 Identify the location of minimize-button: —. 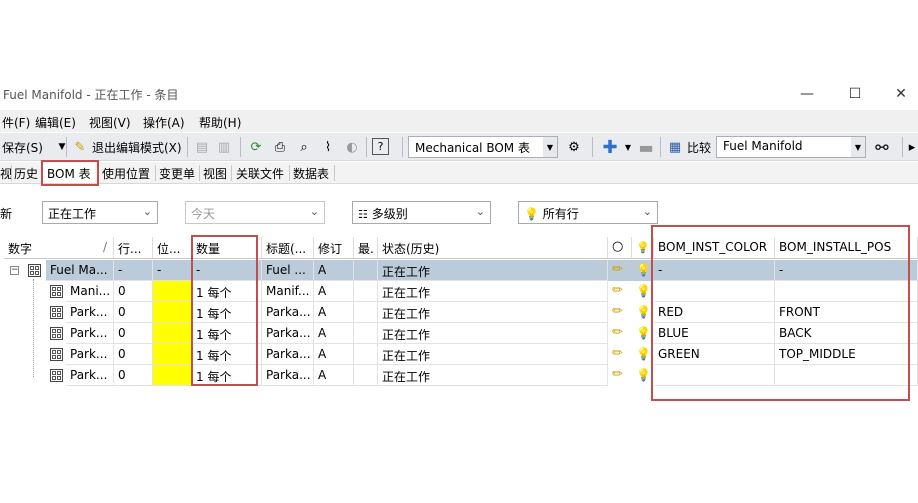
(807, 94).